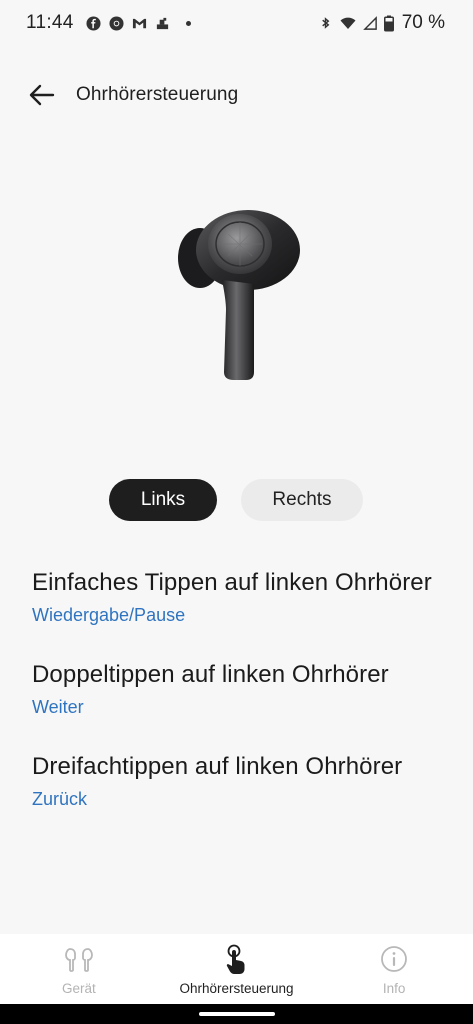  Describe the element at coordinates (235, 959) in the screenshot. I see `touch-icon` at that location.